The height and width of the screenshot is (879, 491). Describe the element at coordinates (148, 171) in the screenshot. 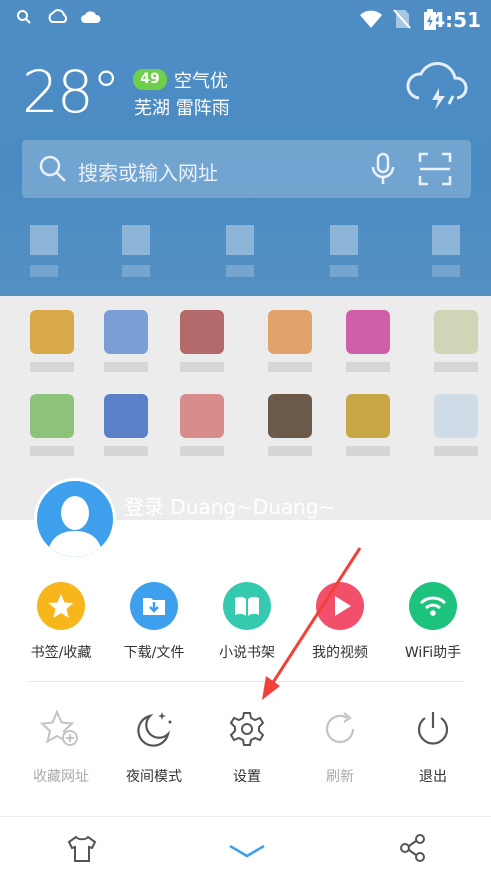

I see `search-input: 搜索或输入网址` at that location.